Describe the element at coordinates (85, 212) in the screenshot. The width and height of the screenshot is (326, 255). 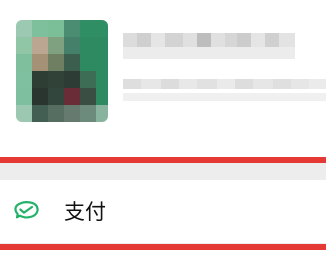
I see `pay-label: 支付` at that location.